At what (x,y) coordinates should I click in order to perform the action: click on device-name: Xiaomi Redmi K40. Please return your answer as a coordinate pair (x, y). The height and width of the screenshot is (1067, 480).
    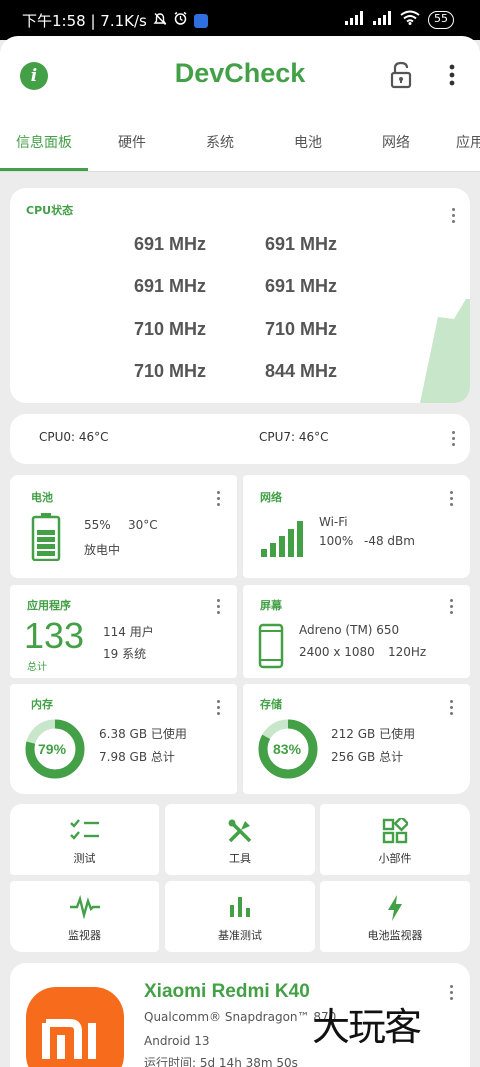
    Looking at the image, I should click on (227, 991).